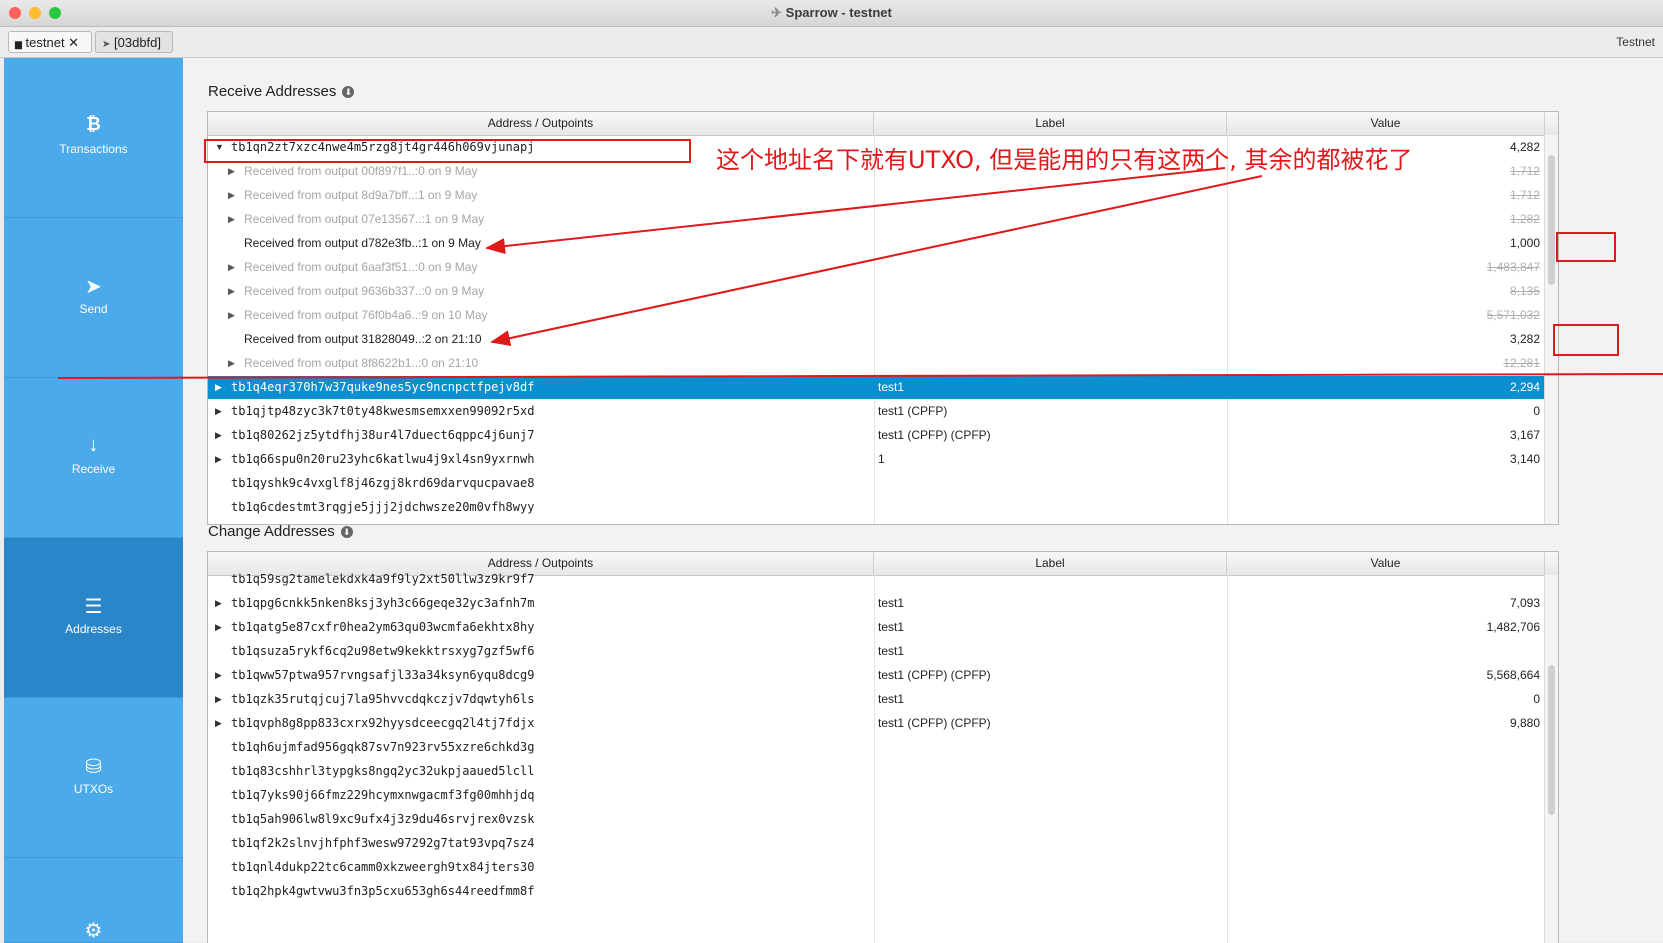 This screenshot has height=943, width=1663. What do you see at coordinates (860, 376) in the screenshot?
I see `divider-line` at bounding box center [860, 376].